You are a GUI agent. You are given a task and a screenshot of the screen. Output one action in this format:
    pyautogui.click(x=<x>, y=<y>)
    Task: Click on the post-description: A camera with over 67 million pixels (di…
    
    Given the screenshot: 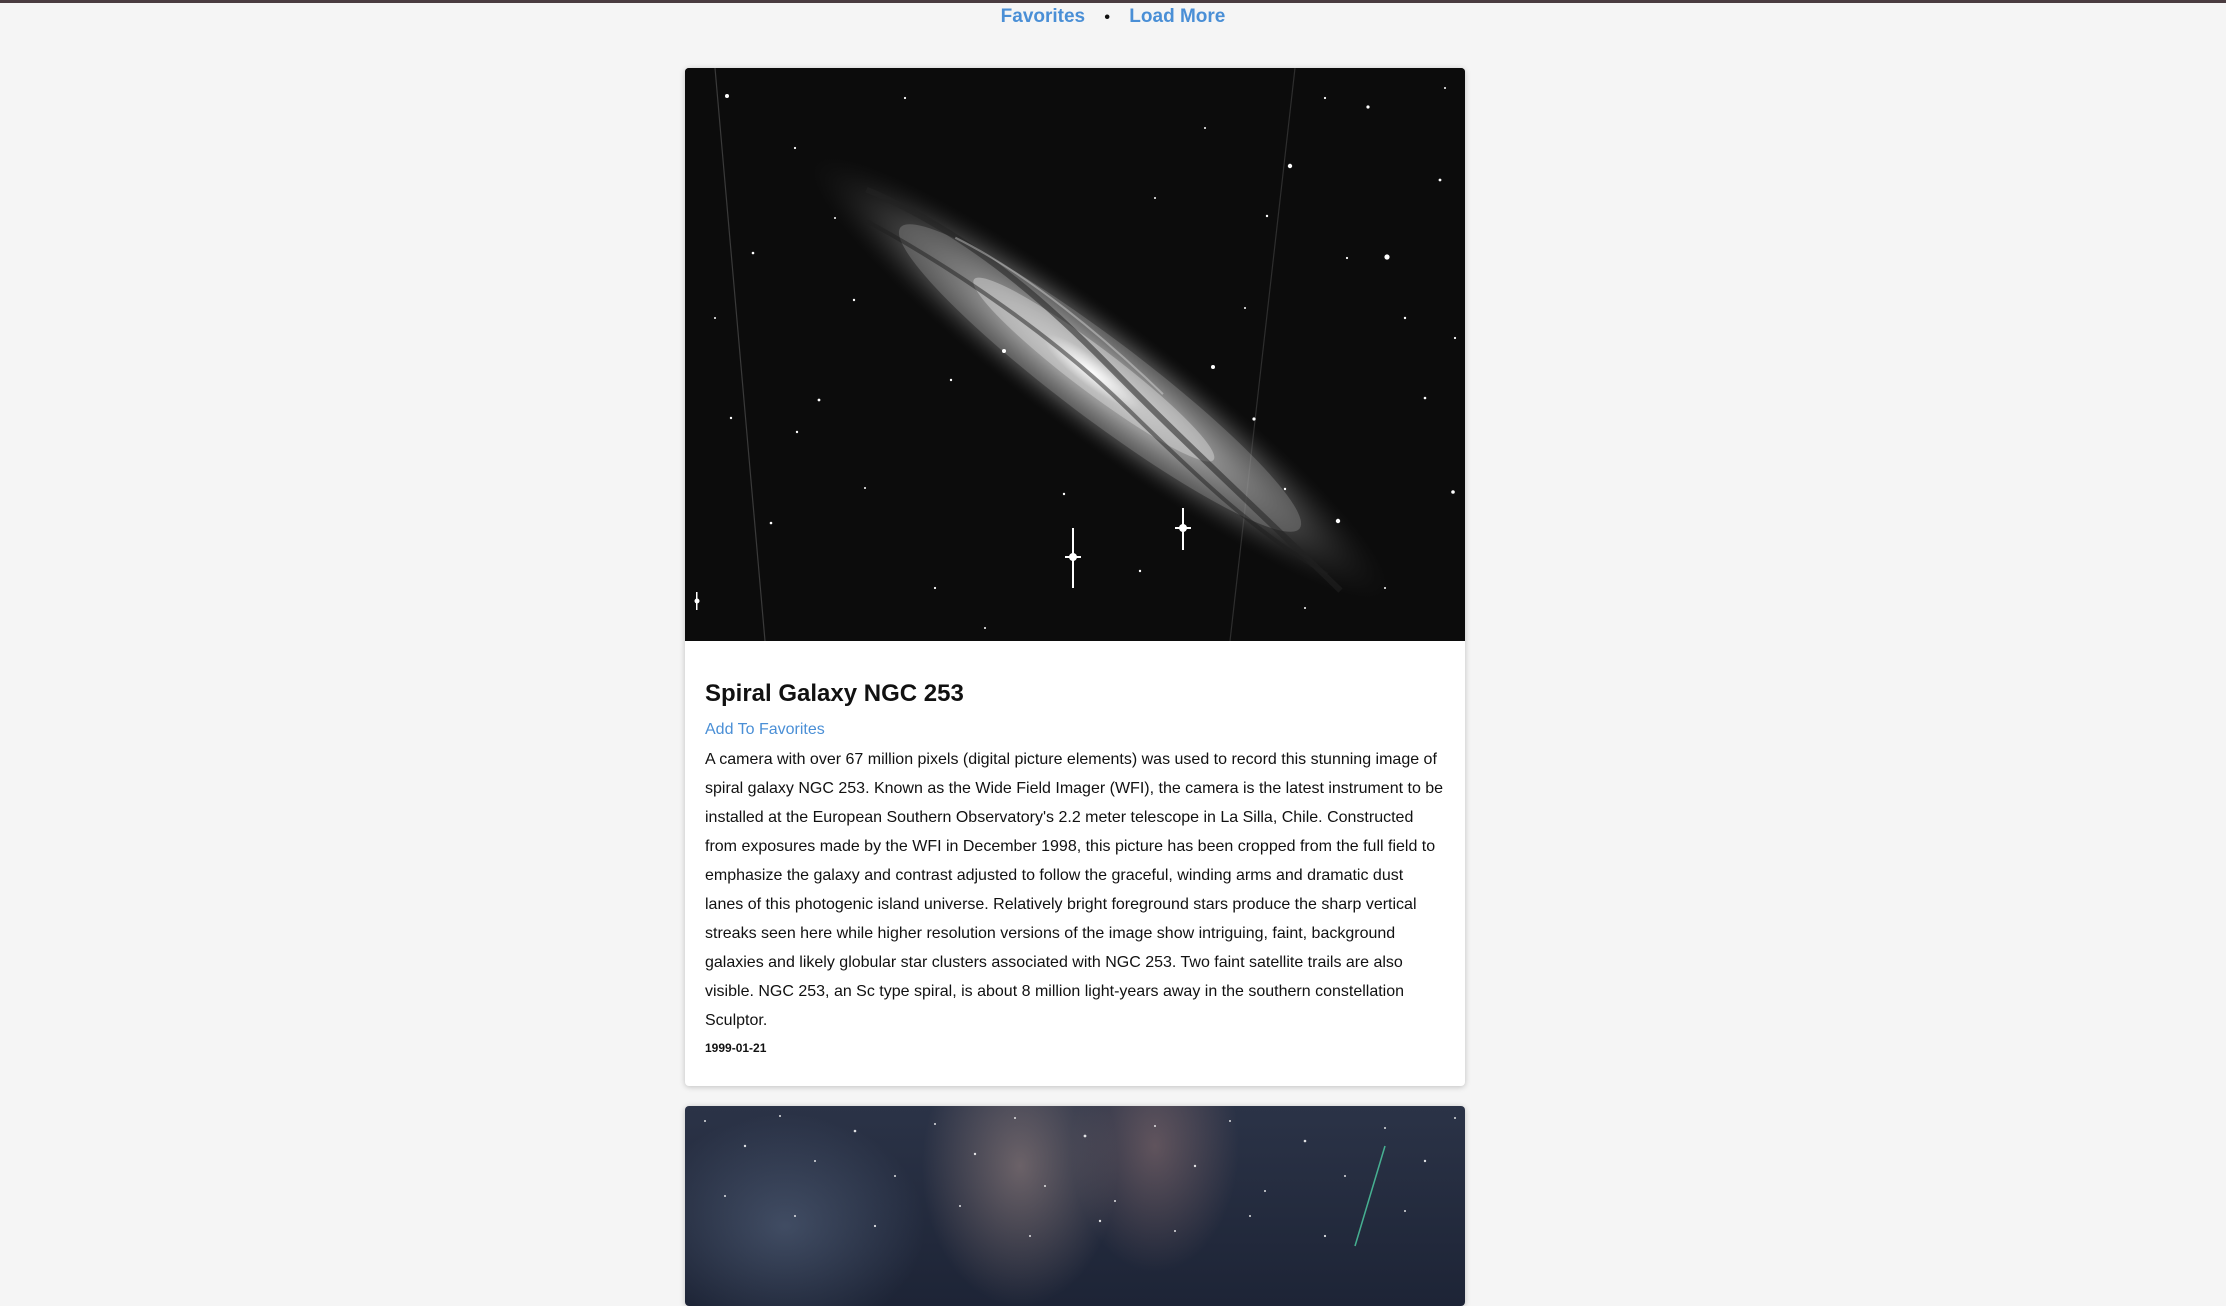 What is the action you would take?
    pyautogui.click(x=1074, y=890)
    